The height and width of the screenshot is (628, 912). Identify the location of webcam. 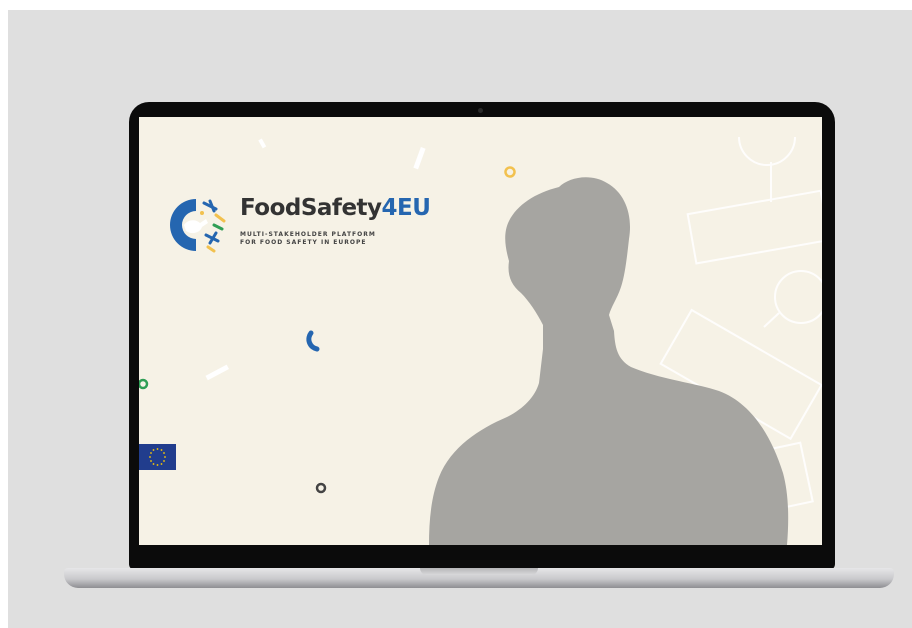
(480, 110).